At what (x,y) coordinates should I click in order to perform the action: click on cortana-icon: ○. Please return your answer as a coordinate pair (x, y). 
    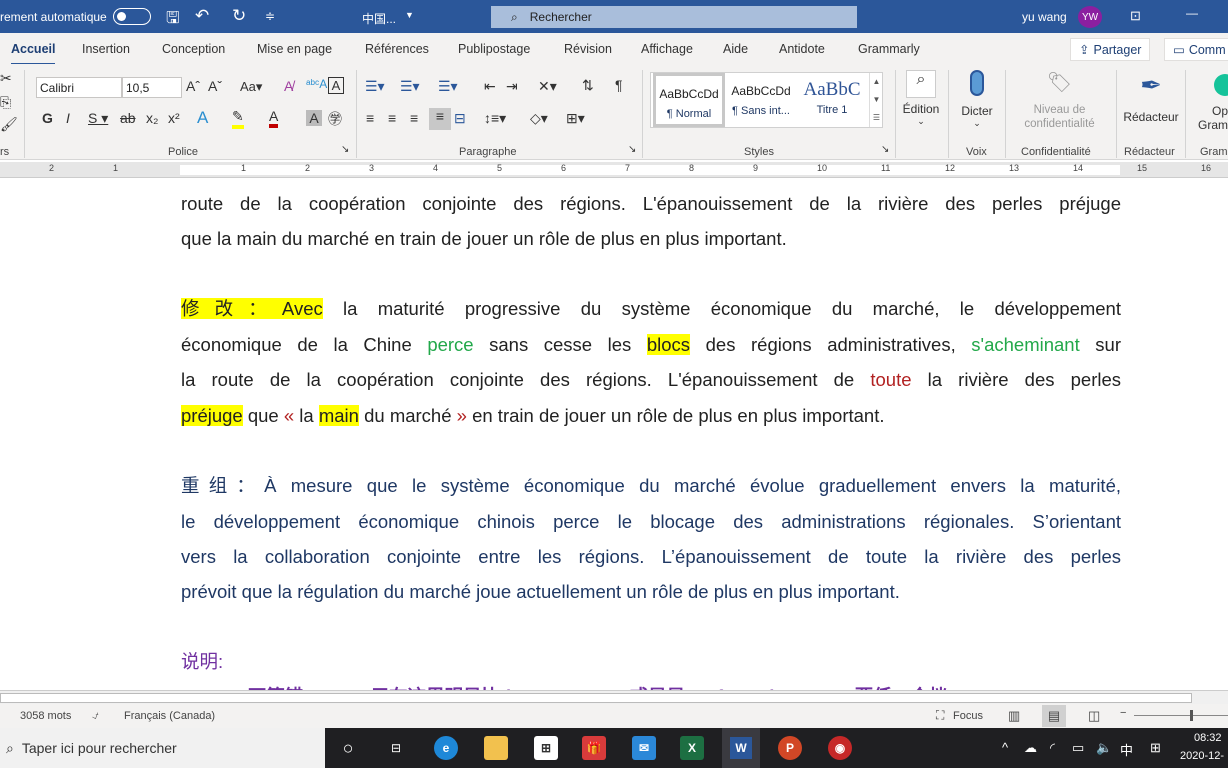
    Looking at the image, I should click on (348, 748).